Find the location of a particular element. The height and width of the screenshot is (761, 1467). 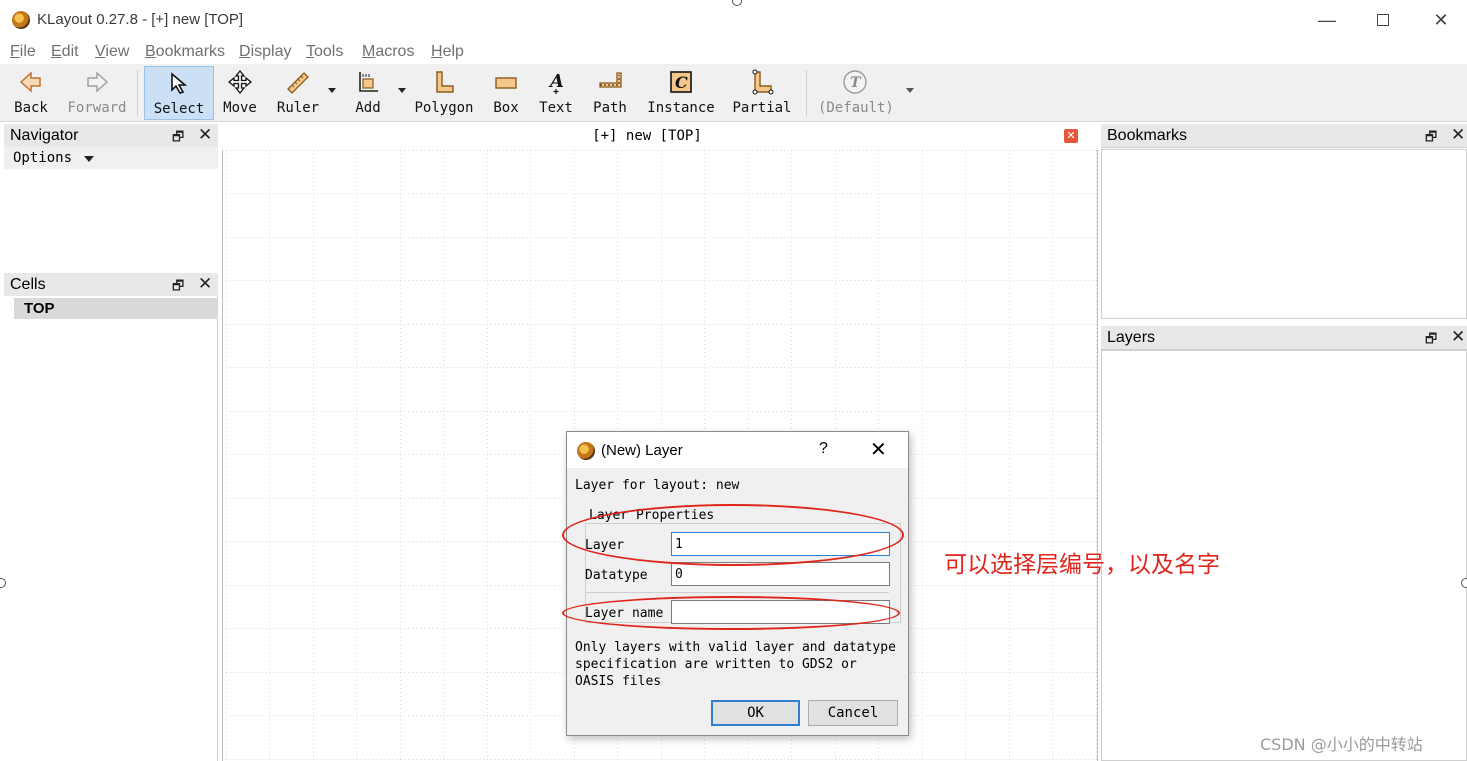

menu-view: View is located at coordinates (112, 52).